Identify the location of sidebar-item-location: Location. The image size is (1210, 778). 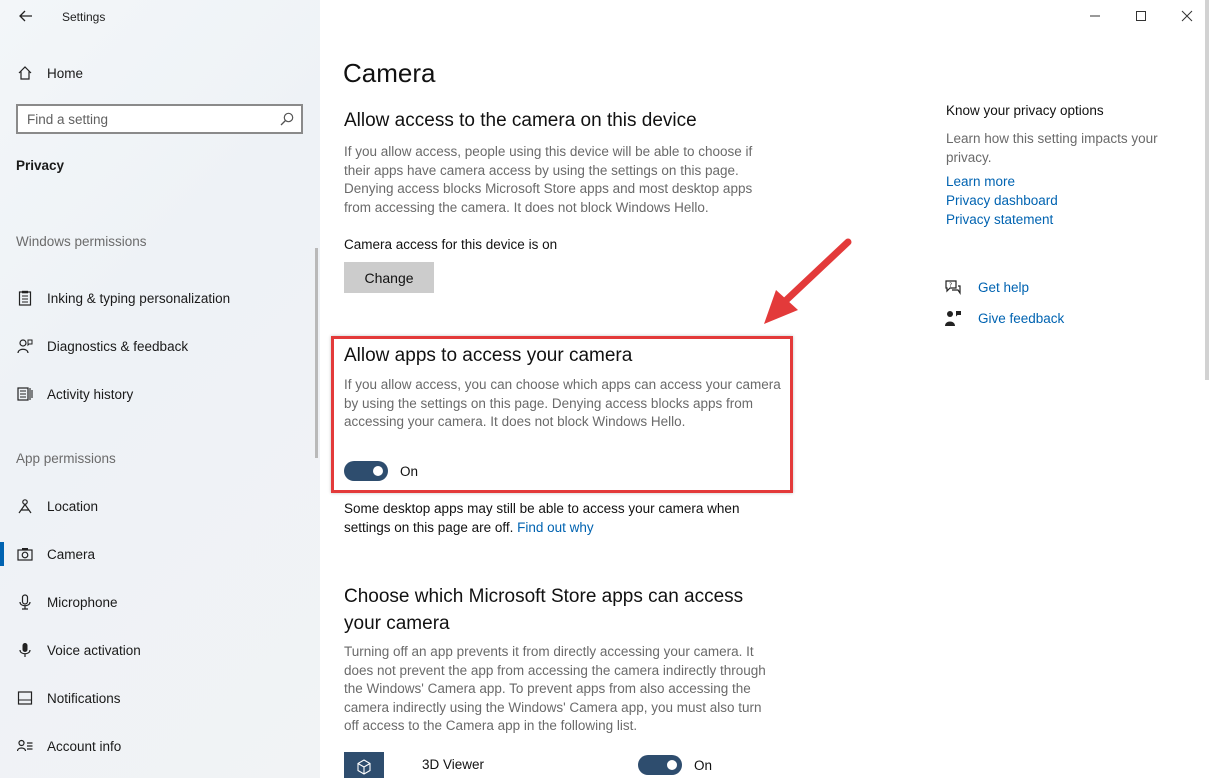
(160, 506).